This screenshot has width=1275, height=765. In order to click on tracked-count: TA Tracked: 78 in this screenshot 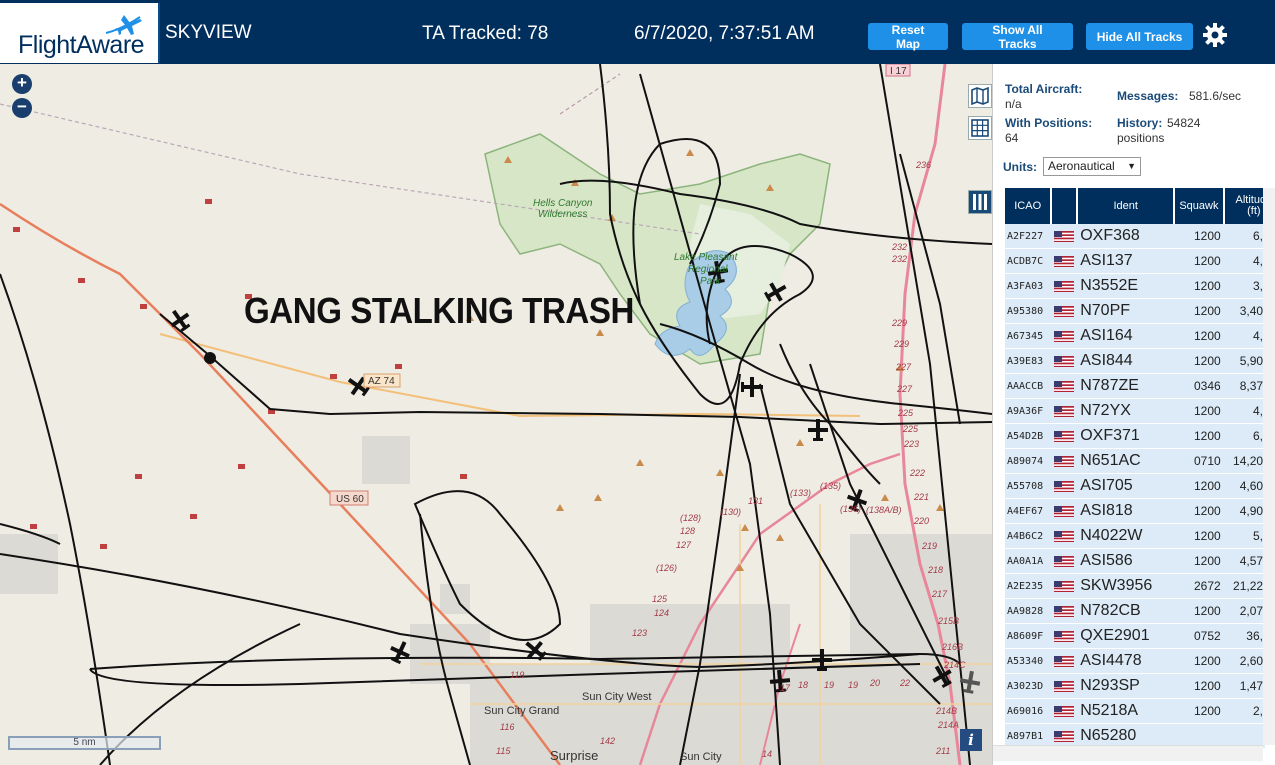, I will do `click(485, 33)`.